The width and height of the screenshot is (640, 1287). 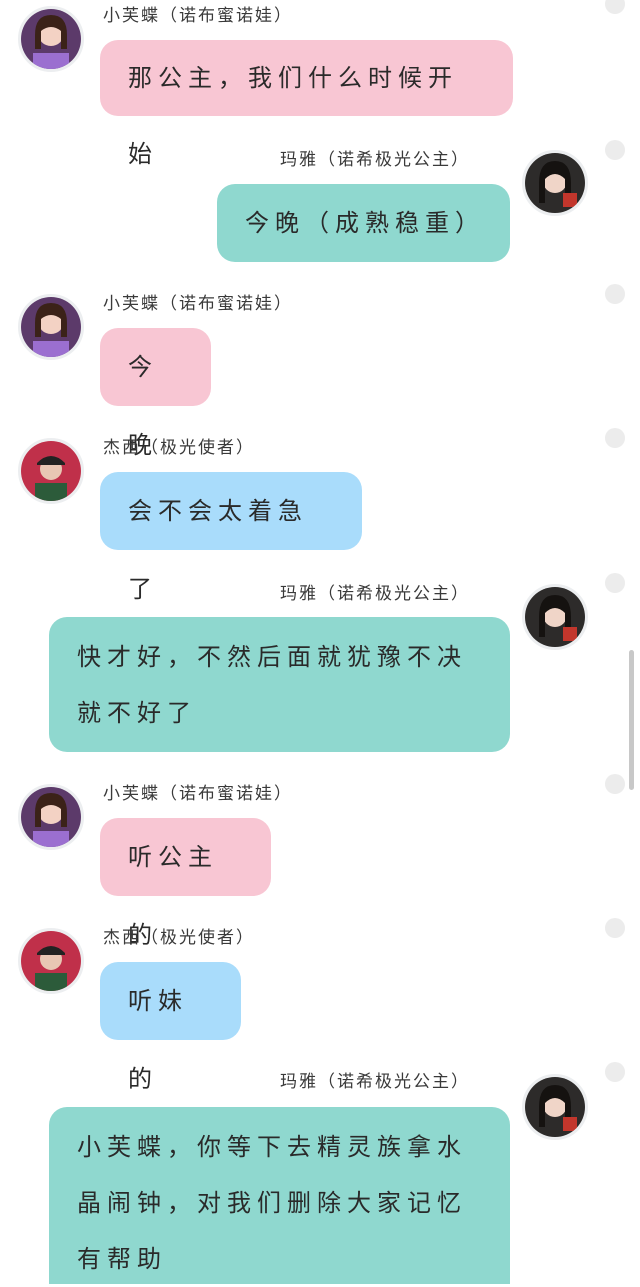 I want to click on message-bubble: 快才好，不然后面就犹豫不决 就不好了, so click(x=279, y=684).